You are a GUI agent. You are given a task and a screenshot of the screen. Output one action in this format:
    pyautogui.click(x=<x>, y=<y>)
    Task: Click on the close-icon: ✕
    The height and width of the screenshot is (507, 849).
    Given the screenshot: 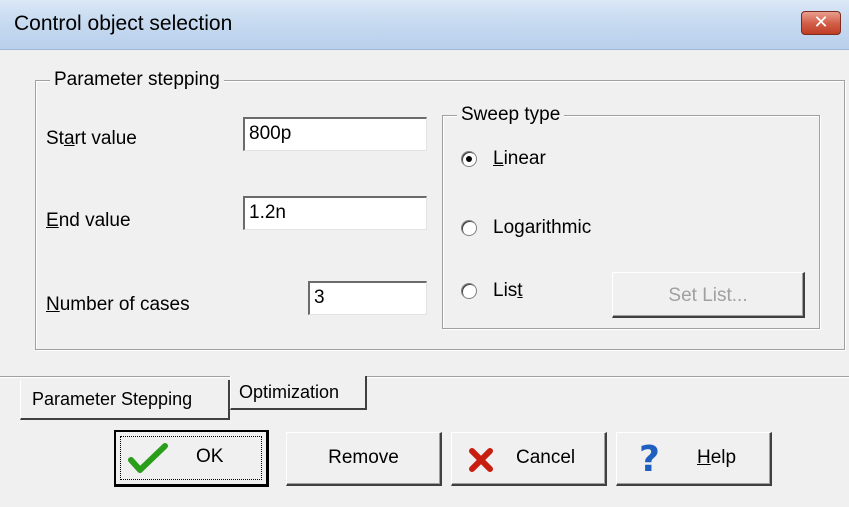 What is the action you would take?
    pyautogui.click(x=821, y=22)
    